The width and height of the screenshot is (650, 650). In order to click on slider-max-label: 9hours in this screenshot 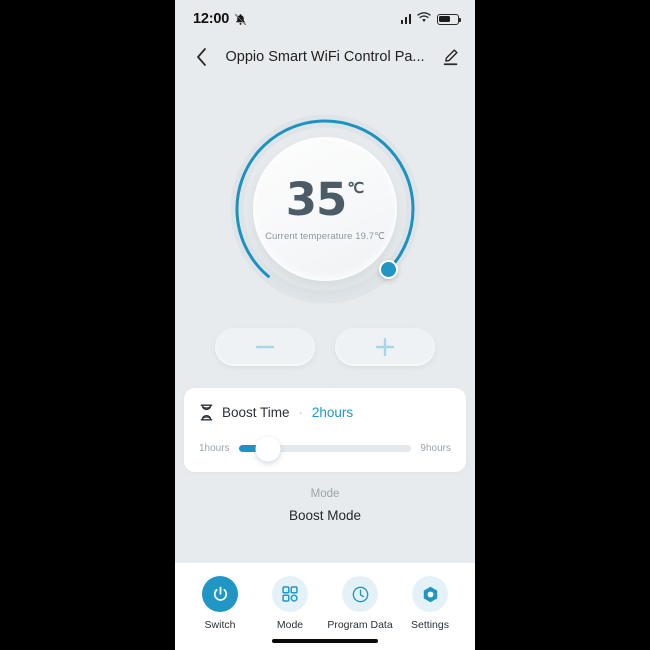, I will do `click(435, 448)`.